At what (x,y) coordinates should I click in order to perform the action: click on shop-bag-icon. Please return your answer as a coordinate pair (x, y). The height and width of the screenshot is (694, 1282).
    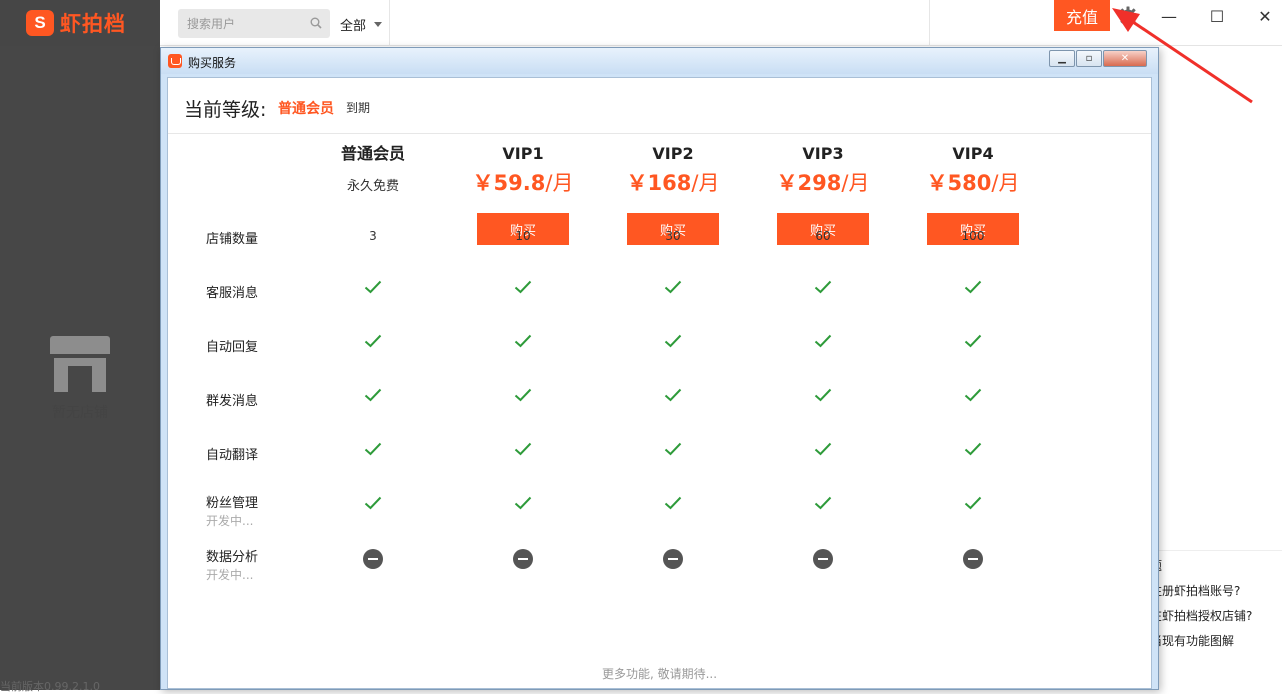
    Looking at the image, I should click on (175, 61).